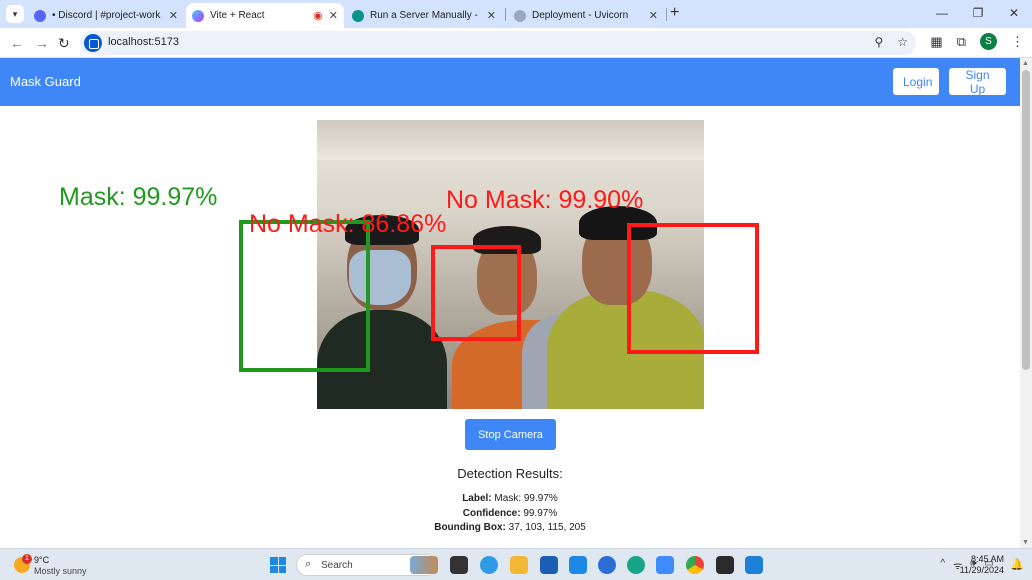 The image size is (1032, 580). Describe the element at coordinates (1017, 42) in the screenshot. I see `menu-kebab-icon: ⋮` at that location.